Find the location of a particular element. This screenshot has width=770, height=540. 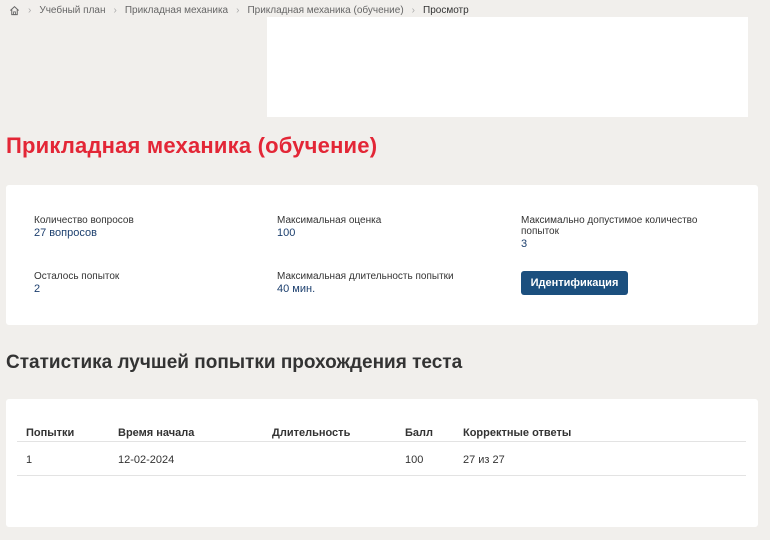

cell-attempt: 1 is located at coordinates (29, 460).